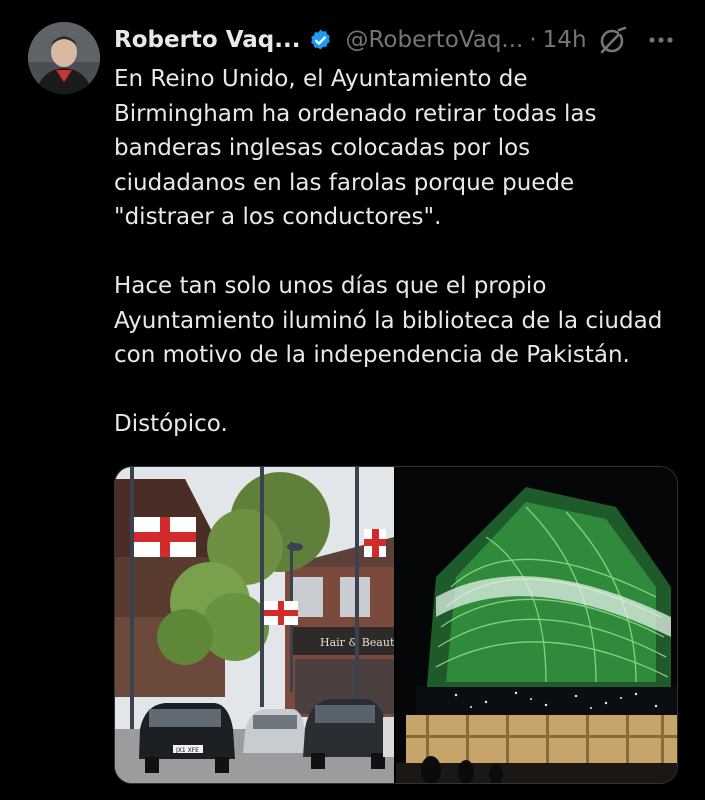 This screenshot has height=800, width=705. What do you see at coordinates (64, 58) in the screenshot?
I see `avatar` at bounding box center [64, 58].